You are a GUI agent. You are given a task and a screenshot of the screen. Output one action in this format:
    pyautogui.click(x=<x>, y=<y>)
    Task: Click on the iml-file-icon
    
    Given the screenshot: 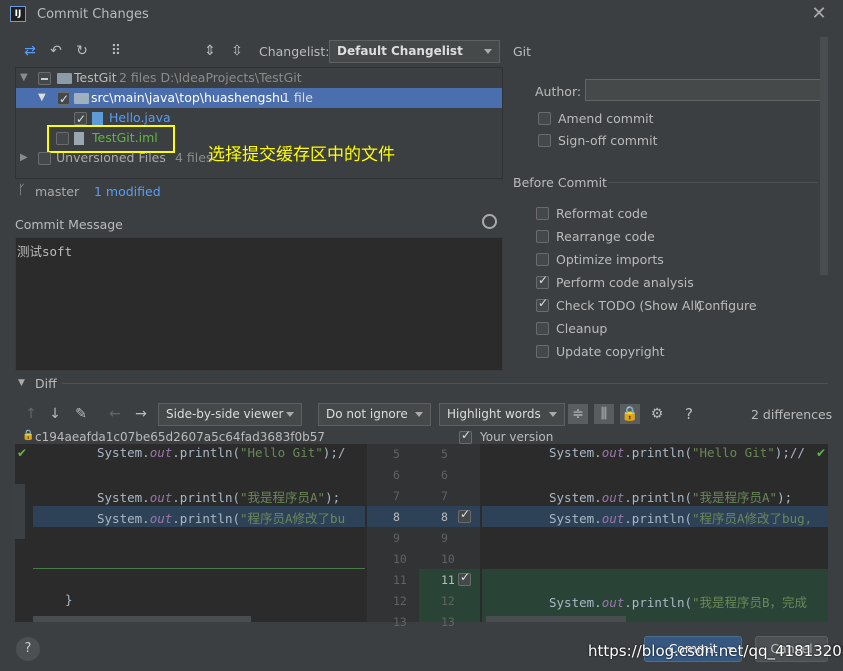 What is the action you would take?
    pyautogui.click(x=79, y=138)
    